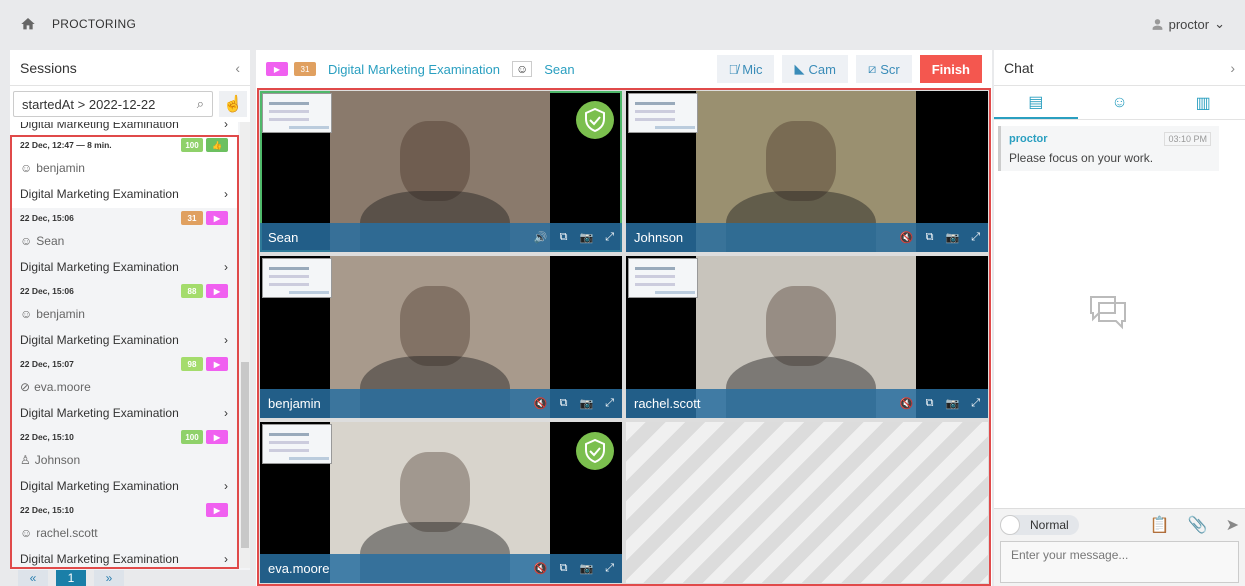 Image resolution: width=1245 pixels, height=586 pixels. I want to click on prev-page-button: «, so click(33, 578).